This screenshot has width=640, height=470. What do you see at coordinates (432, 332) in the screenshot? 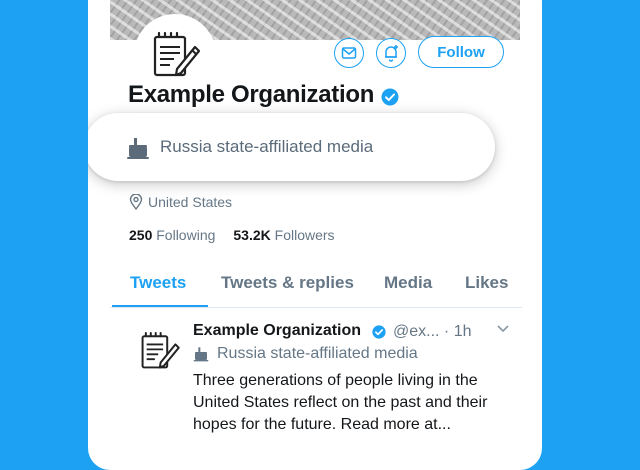
I see `tweet-handle-time: @ex... · 1h` at bounding box center [432, 332].